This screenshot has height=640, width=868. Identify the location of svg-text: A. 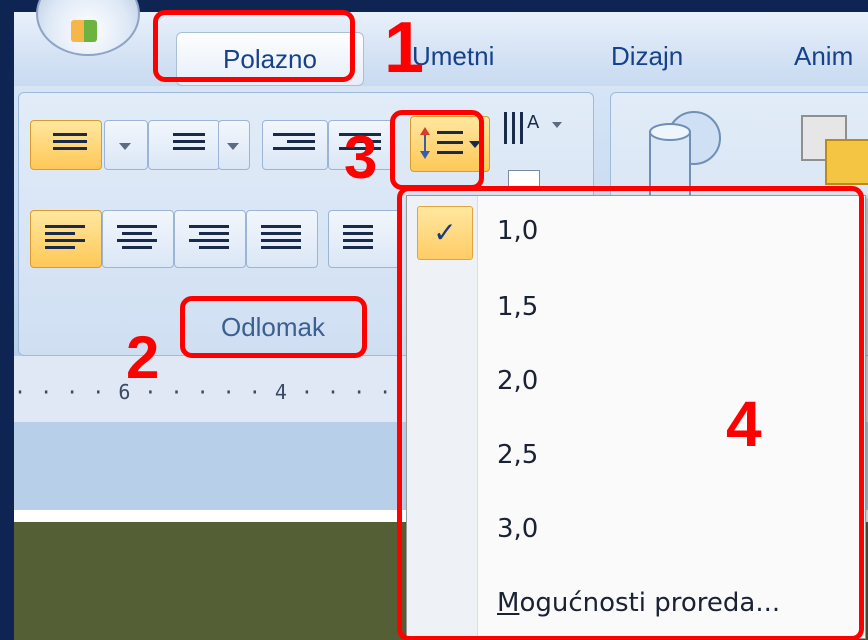
(533, 122).